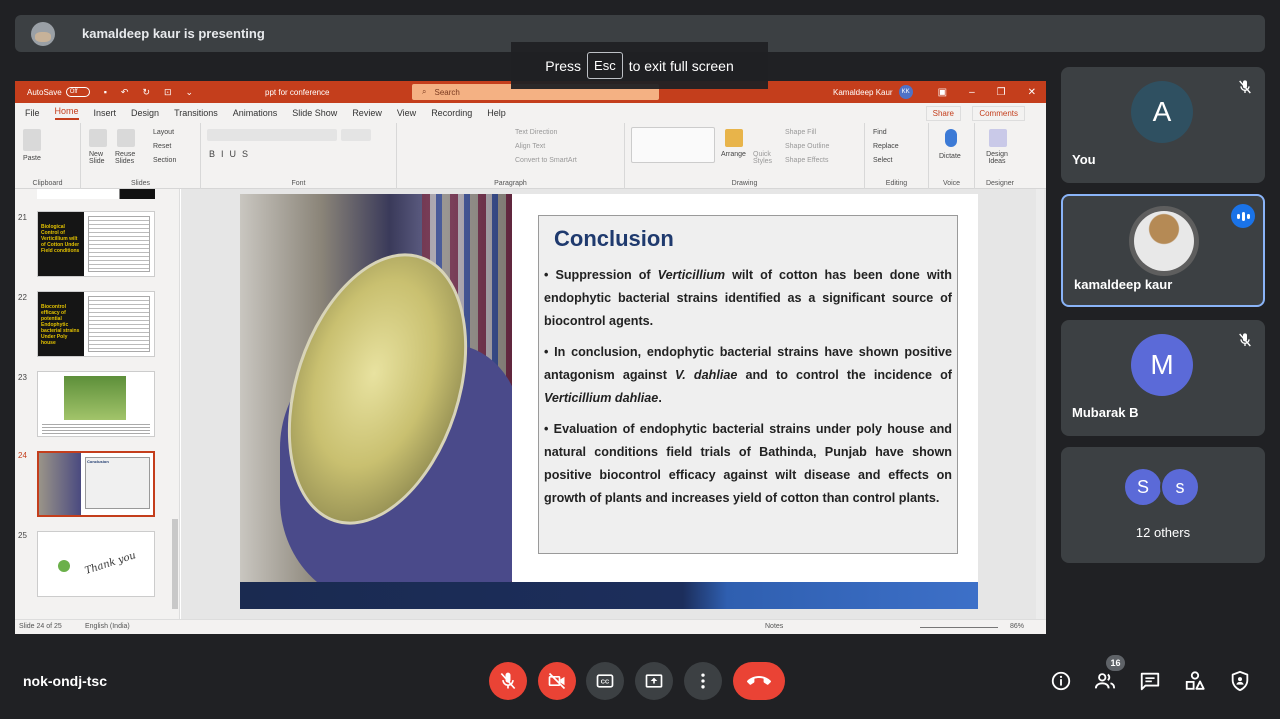  What do you see at coordinates (1180, 487) in the screenshot?
I see `avatar: s` at bounding box center [1180, 487].